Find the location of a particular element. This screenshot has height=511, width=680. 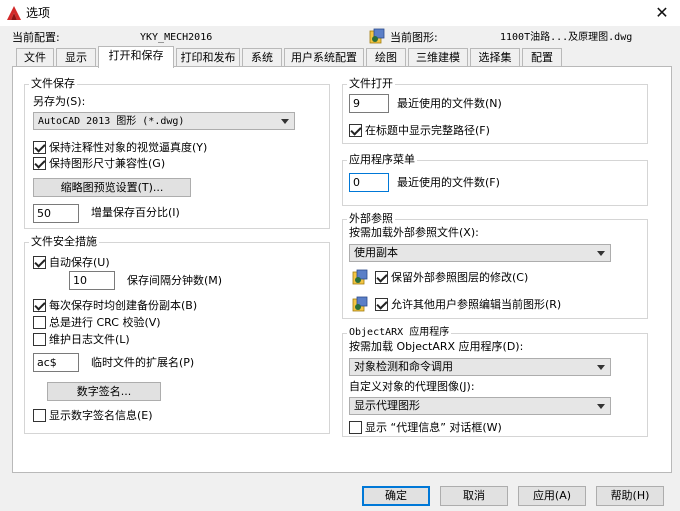

allow-xref-edit-checkbox is located at coordinates (381, 304).